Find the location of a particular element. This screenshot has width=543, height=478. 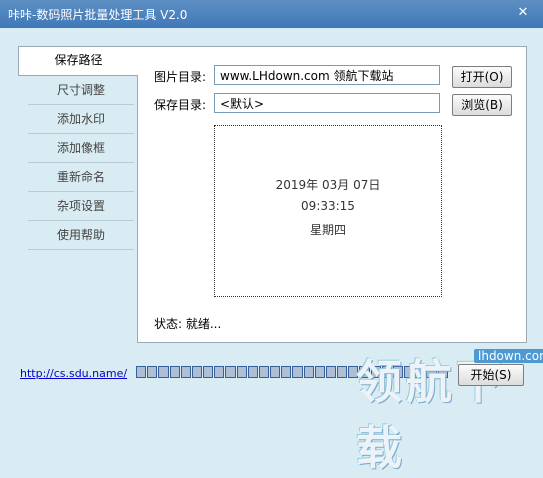

browse-button: 浏览(B) is located at coordinates (482, 105).